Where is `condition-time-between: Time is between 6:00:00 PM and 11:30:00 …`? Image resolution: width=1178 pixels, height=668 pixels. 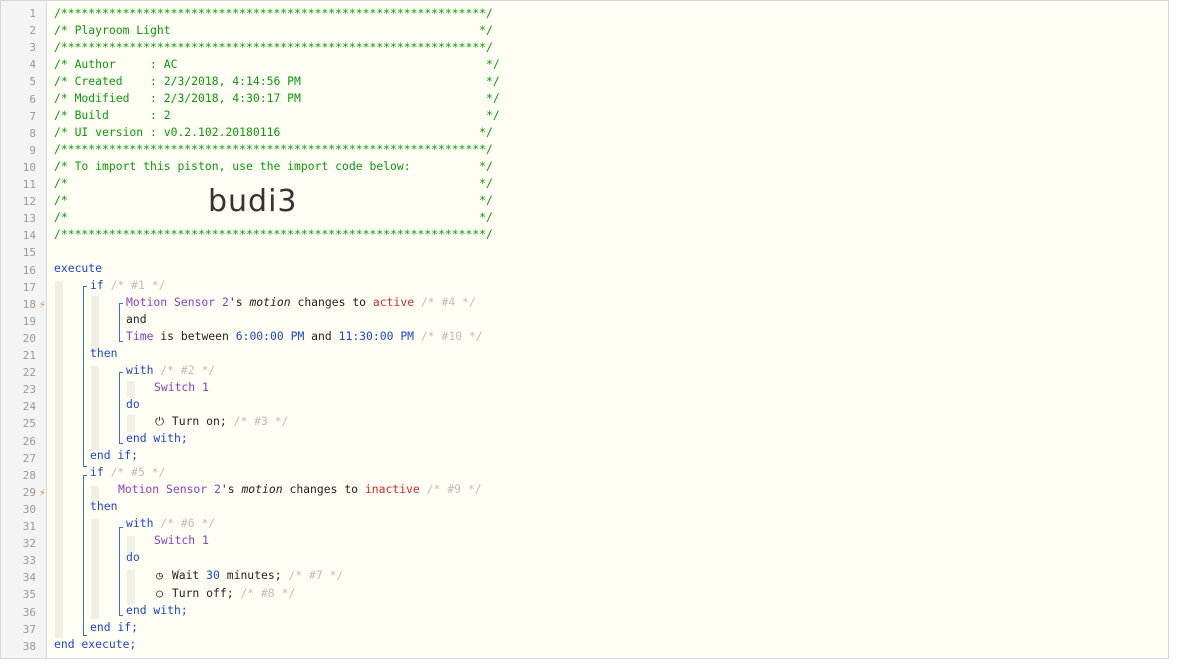
condition-time-between: Time is between 6:00:00 PM and 11:30:00 … is located at coordinates (304, 336).